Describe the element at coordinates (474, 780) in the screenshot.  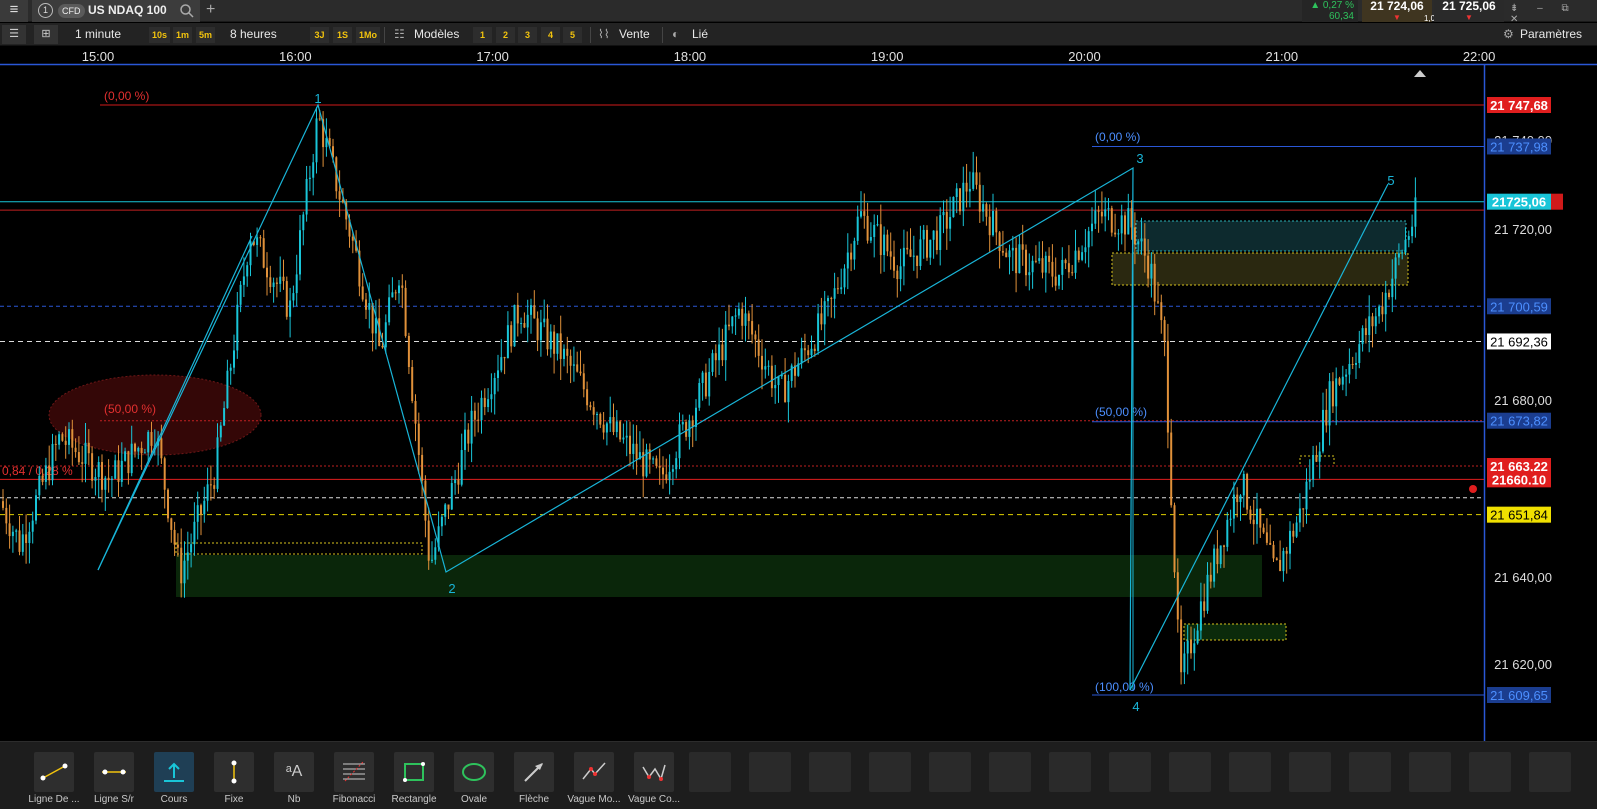
I see `oval-tool: Ovale` at that location.